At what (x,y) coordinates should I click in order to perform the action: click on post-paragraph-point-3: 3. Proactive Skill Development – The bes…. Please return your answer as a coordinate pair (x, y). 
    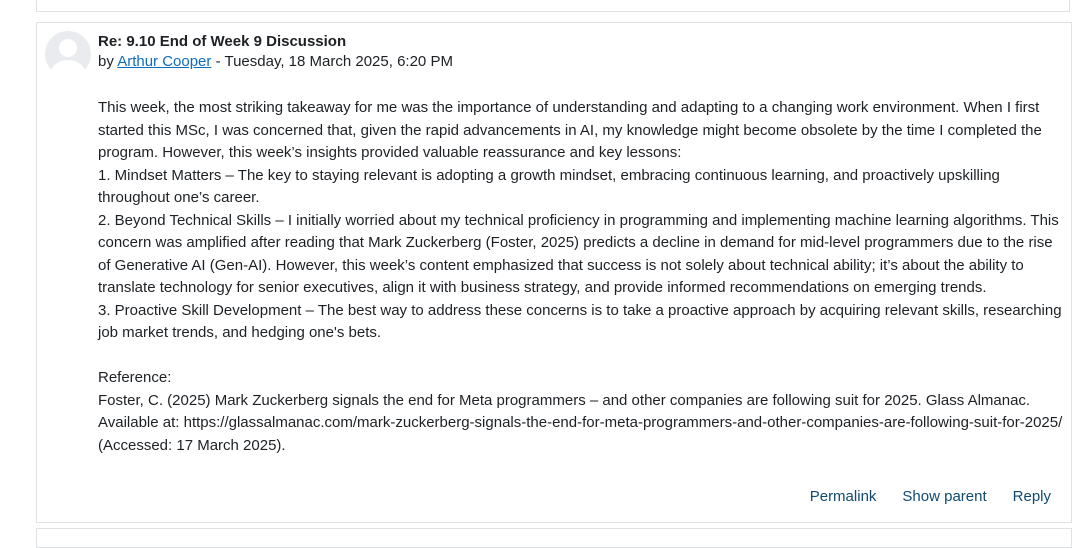
    Looking at the image, I should click on (580, 321).